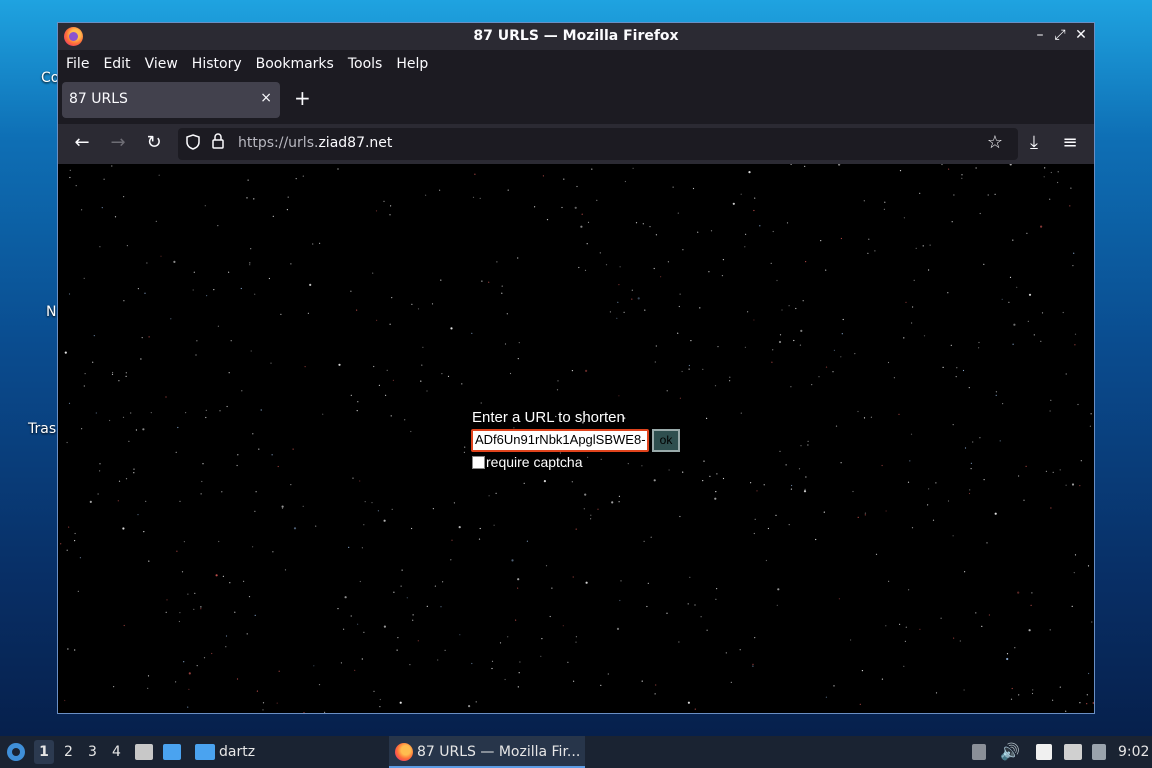 The width and height of the screenshot is (1152, 768). Describe the element at coordinates (478, 462) in the screenshot. I see `captcha-checkbox` at that location.